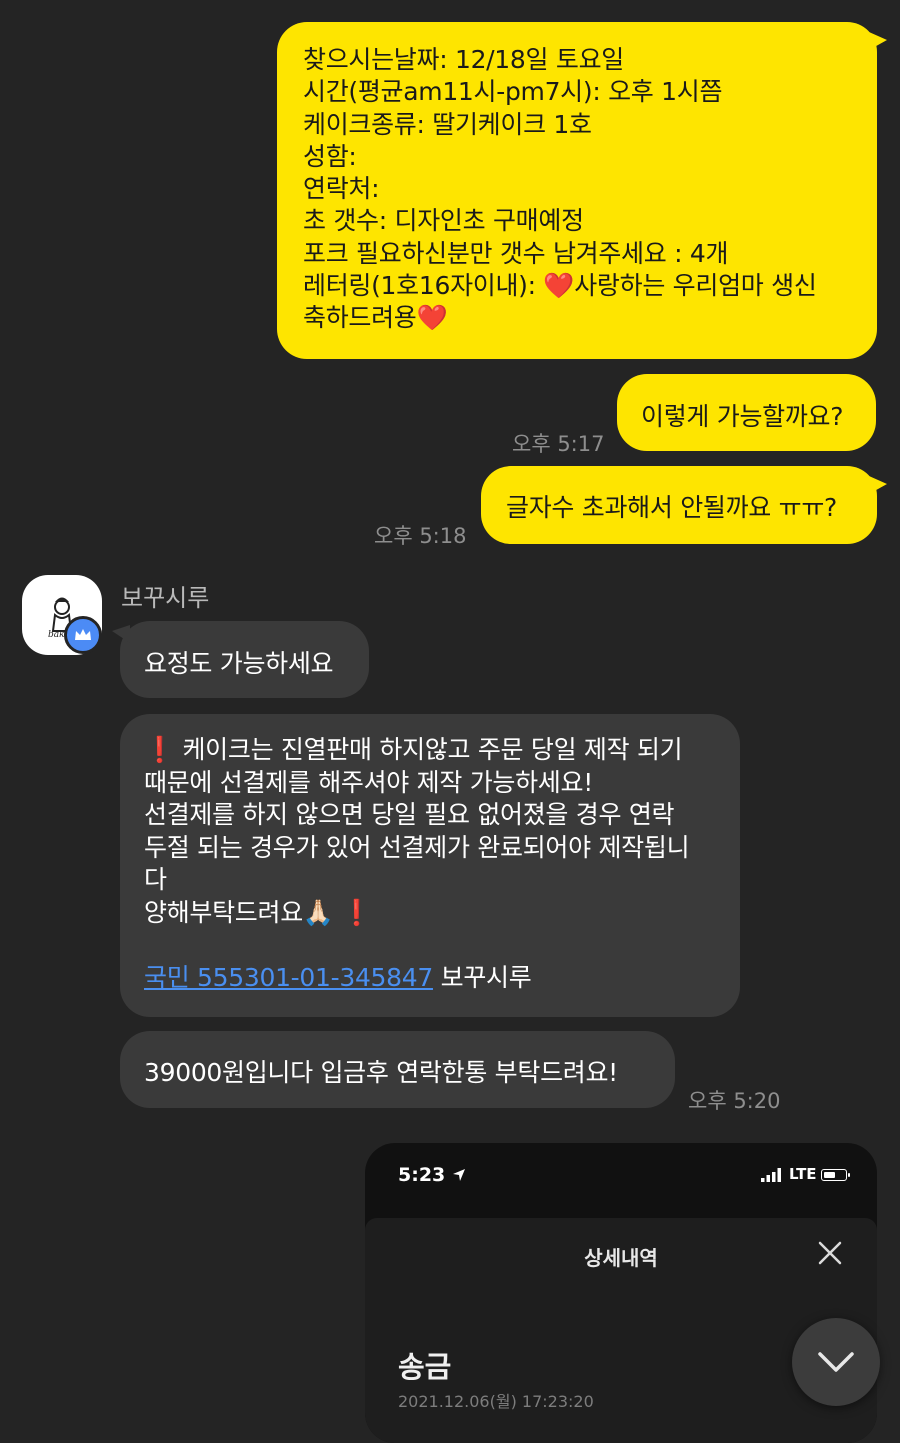  I want to click on reply-bubble: 요정도 가능하세요, so click(240, 659).